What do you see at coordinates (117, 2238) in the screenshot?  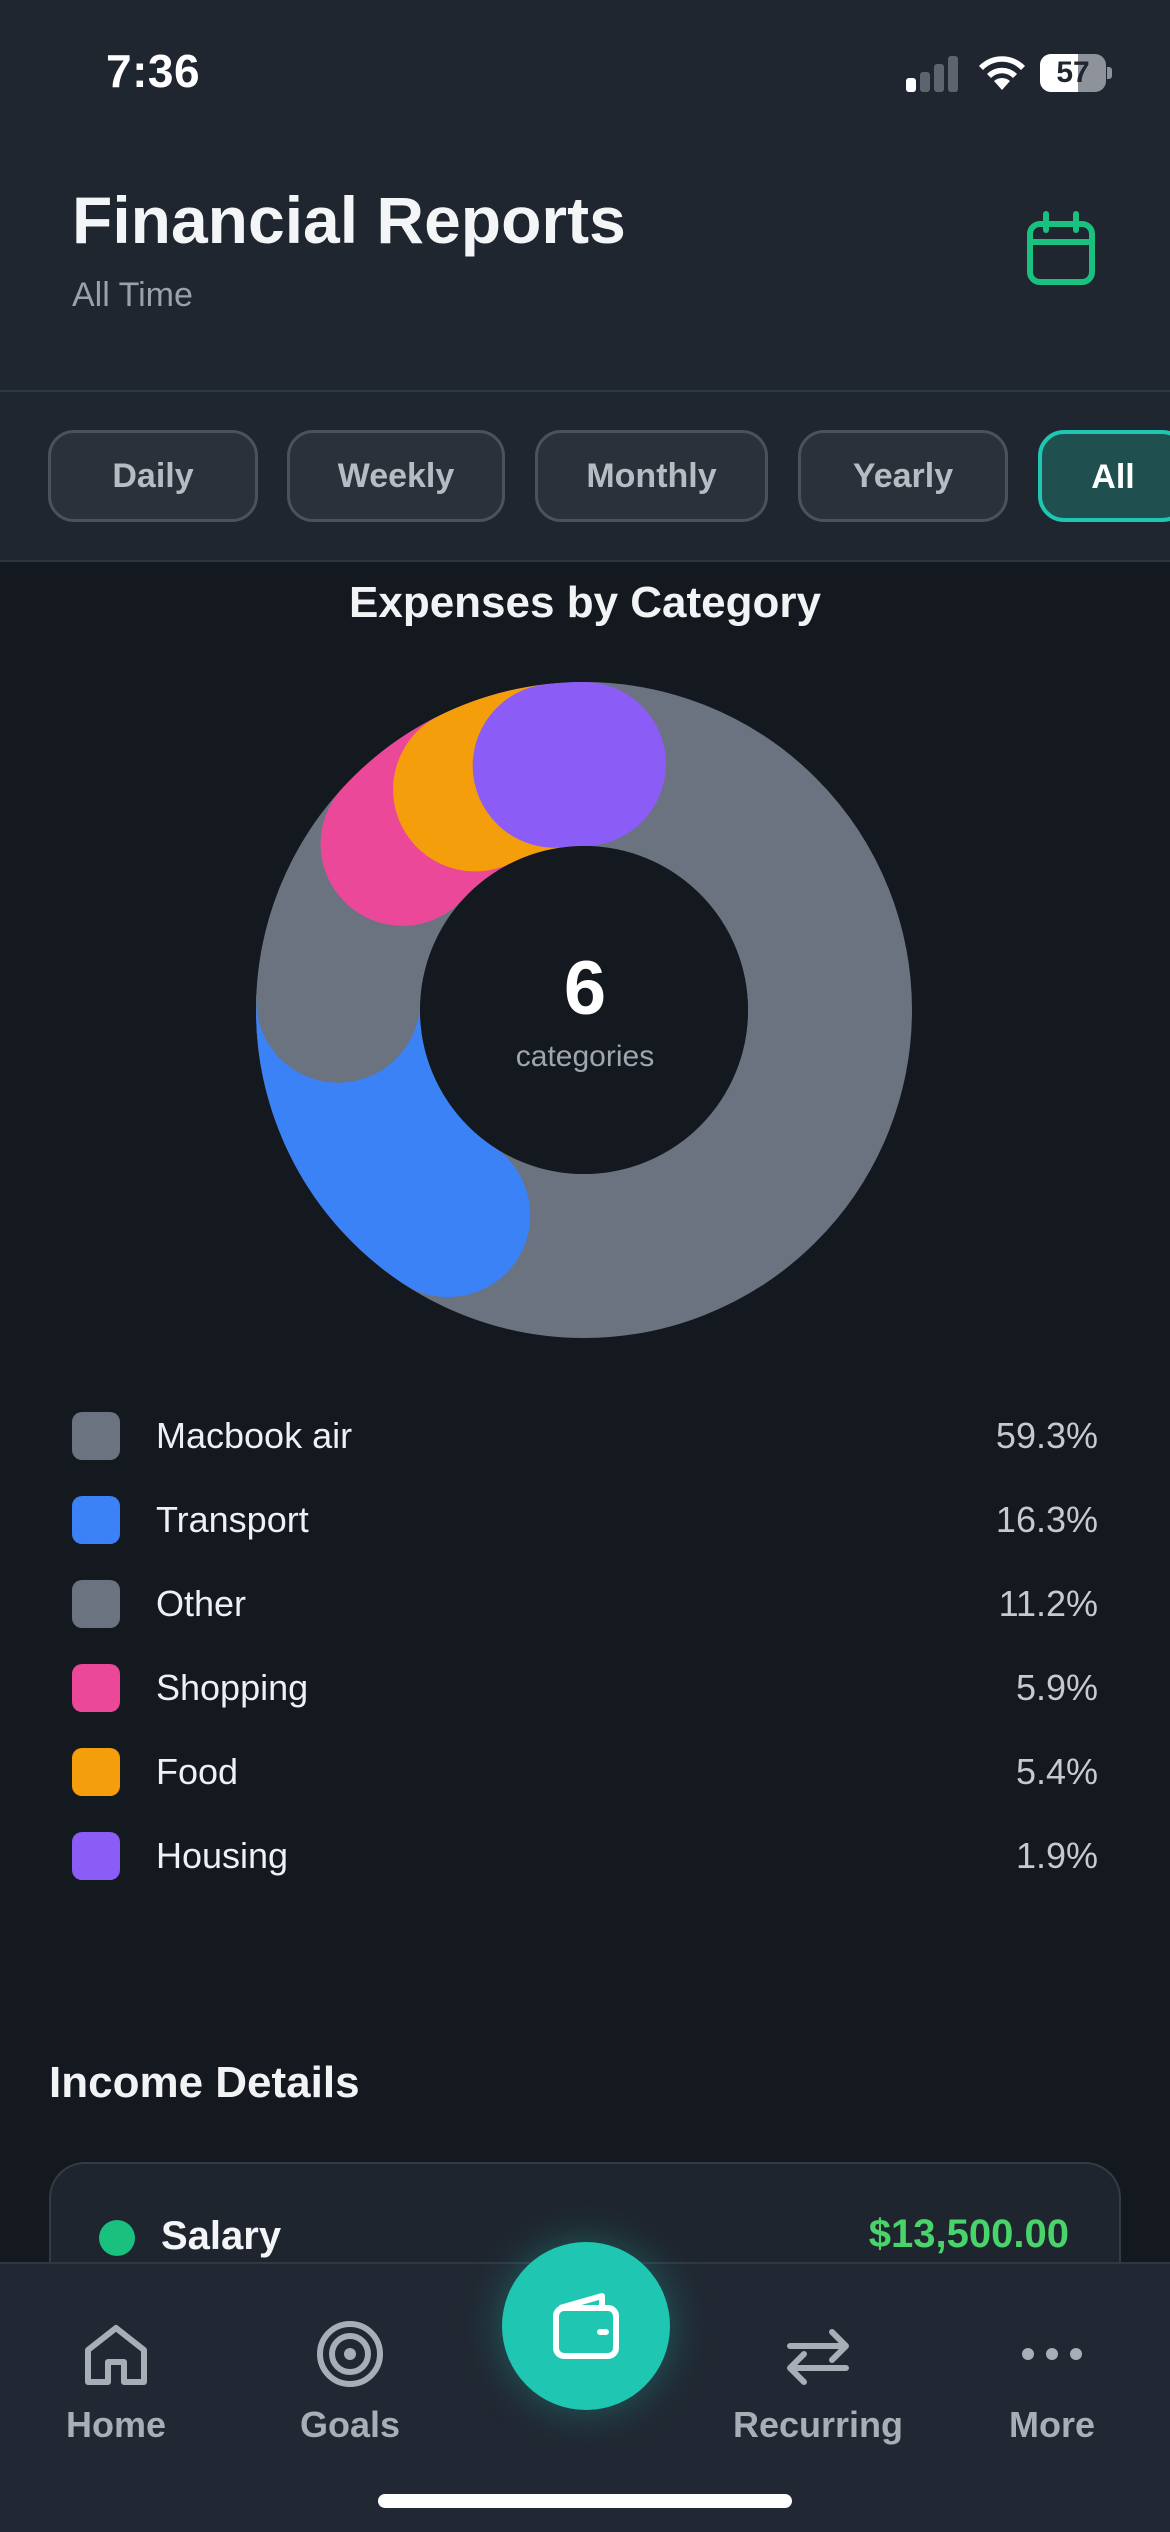 I see `income-color-dot` at bounding box center [117, 2238].